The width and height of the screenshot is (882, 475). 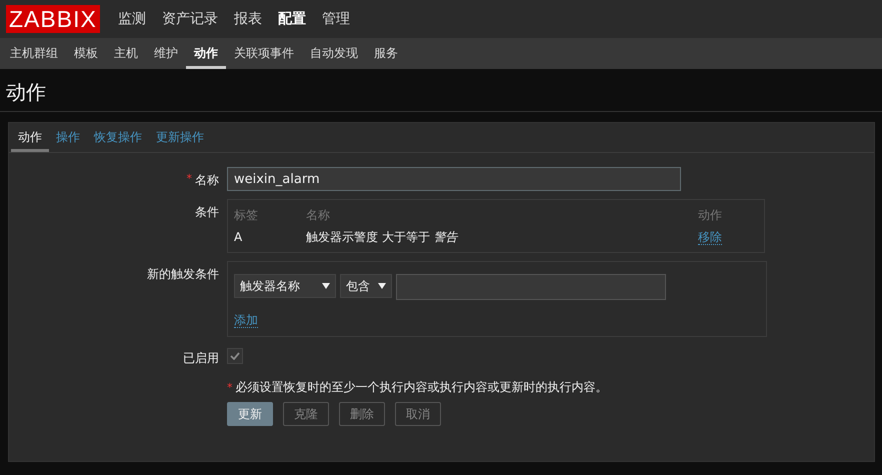 I want to click on value-field, so click(x=531, y=287).